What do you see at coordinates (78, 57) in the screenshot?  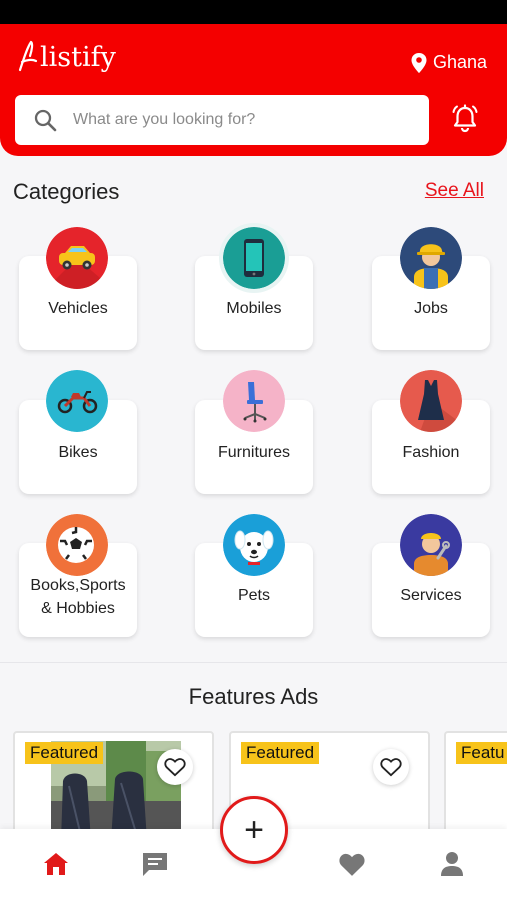 I see `app-name: listify` at bounding box center [78, 57].